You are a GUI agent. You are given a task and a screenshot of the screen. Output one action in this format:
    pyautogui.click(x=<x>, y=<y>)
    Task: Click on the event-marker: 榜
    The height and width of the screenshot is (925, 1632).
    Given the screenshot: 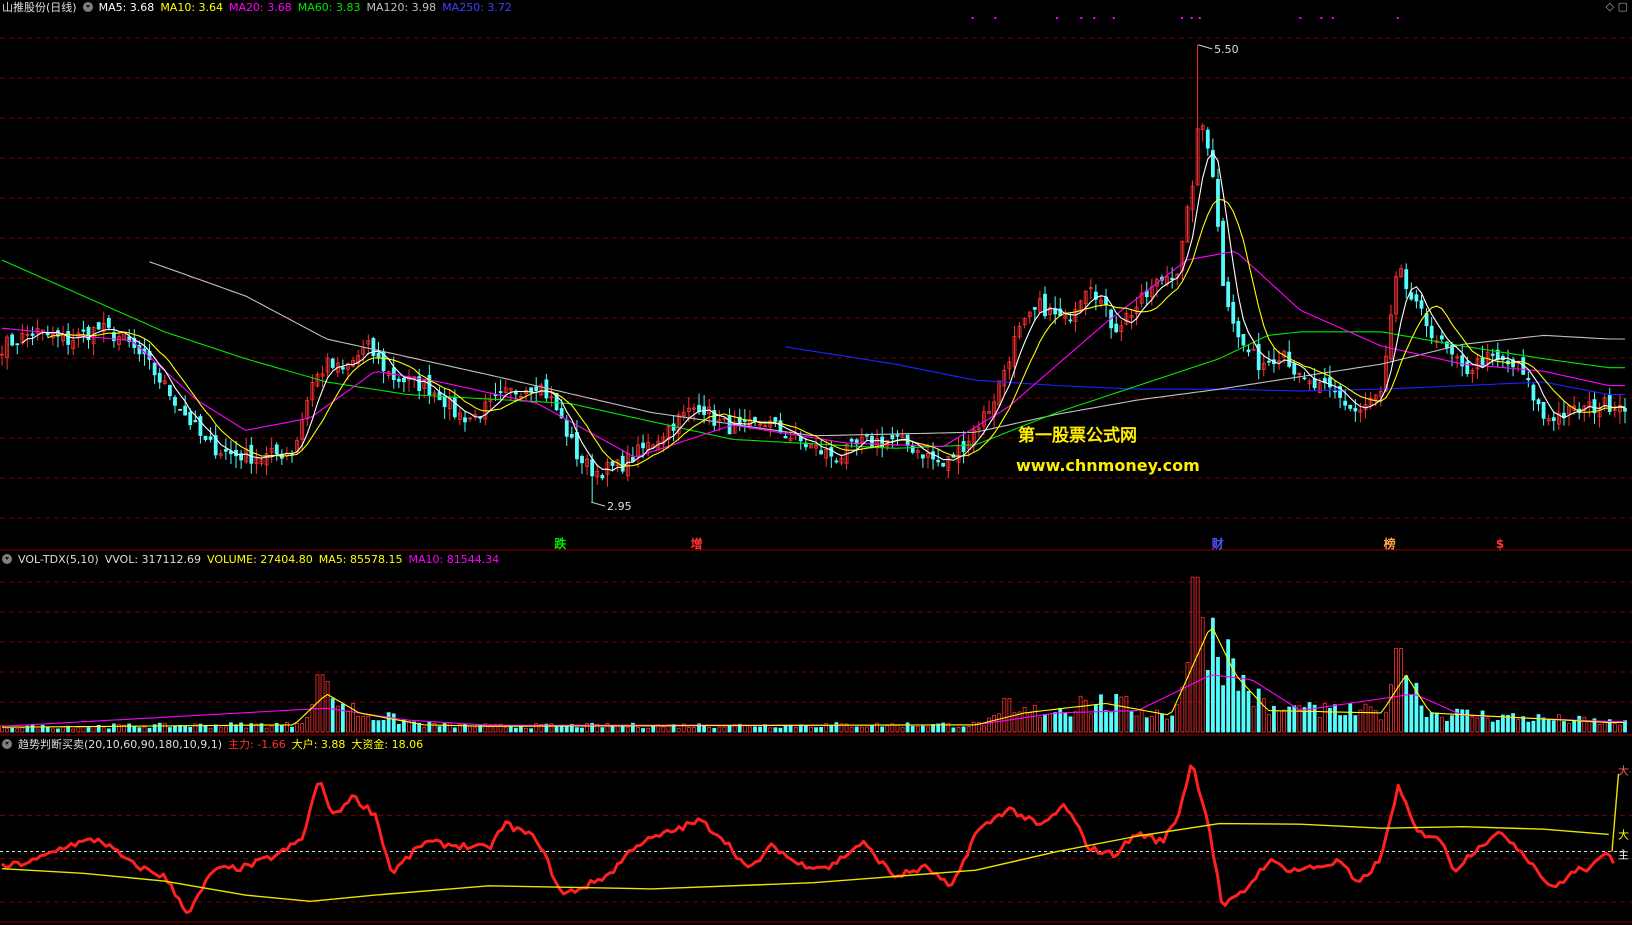 What is the action you would take?
    pyautogui.click(x=1390, y=543)
    